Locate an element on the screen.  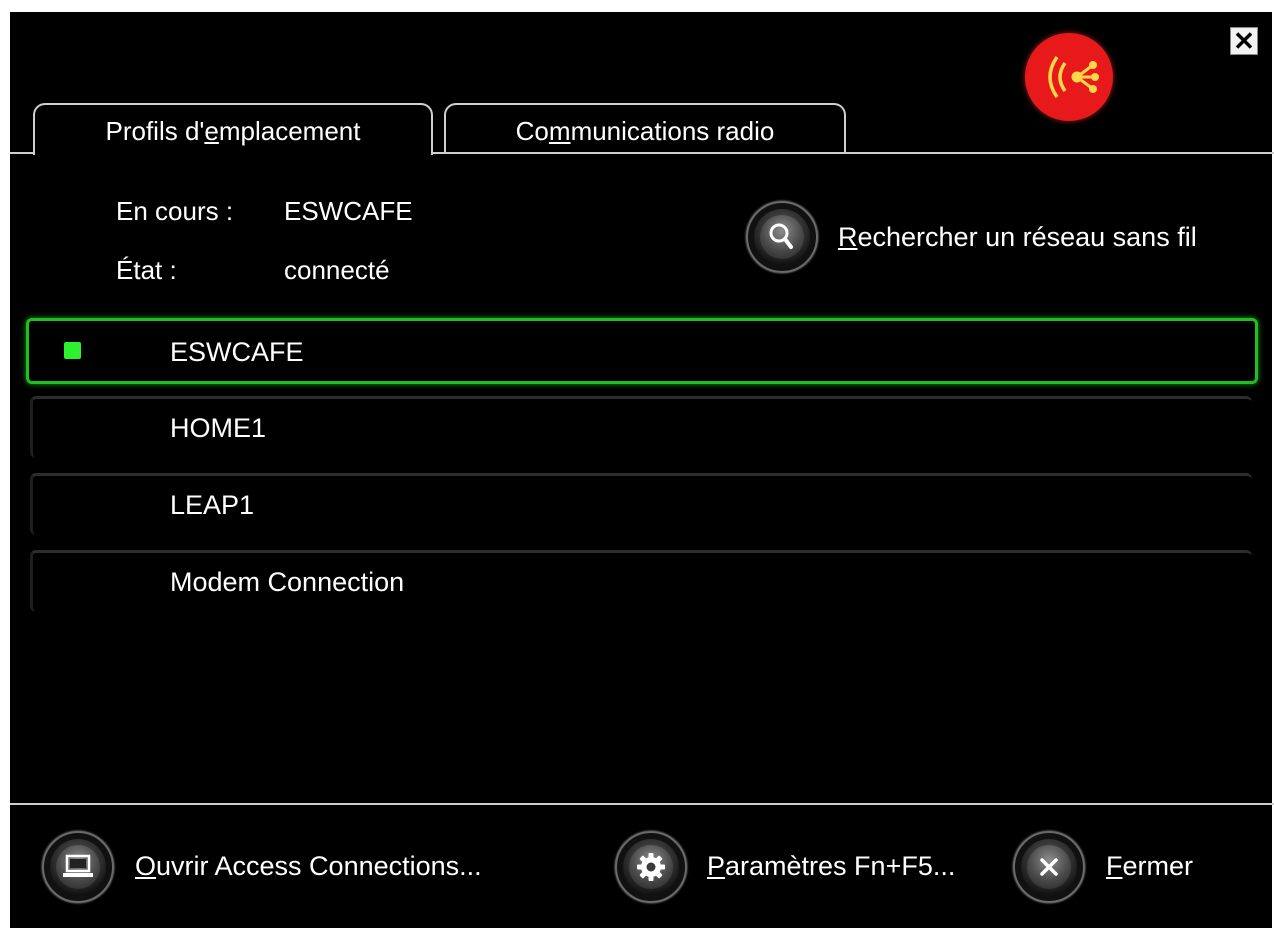
settings-label-mnemonic: P is located at coordinates (716, 866).